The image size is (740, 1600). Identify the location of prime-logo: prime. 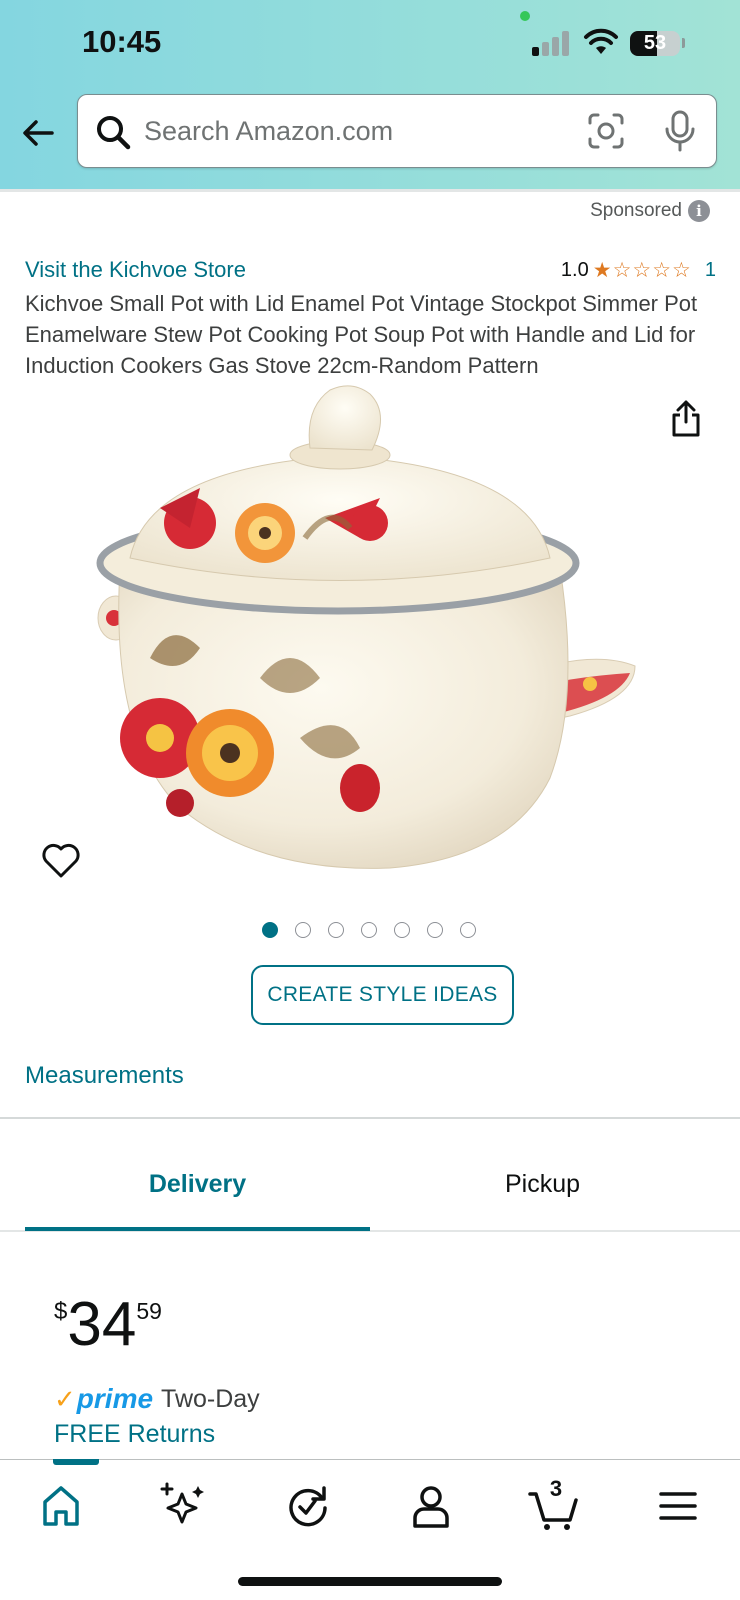
(115, 1398).